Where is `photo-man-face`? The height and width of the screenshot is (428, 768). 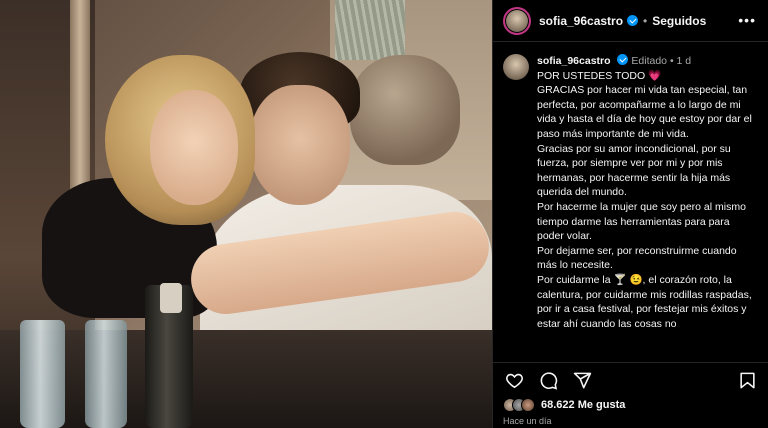 photo-man-face is located at coordinates (300, 145).